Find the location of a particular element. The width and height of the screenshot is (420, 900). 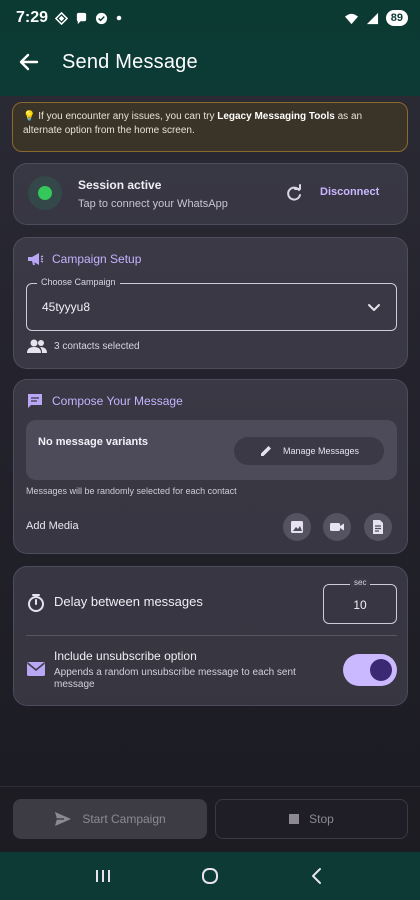

battery-icon: 89 is located at coordinates (396, 18).